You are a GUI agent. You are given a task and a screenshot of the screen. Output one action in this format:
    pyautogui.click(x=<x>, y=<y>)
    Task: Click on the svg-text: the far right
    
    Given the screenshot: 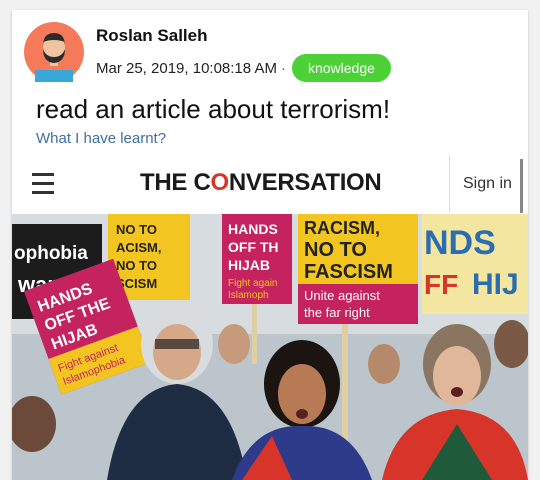 What is the action you would take?
    pyautogui.click(x=337, y=312)
    